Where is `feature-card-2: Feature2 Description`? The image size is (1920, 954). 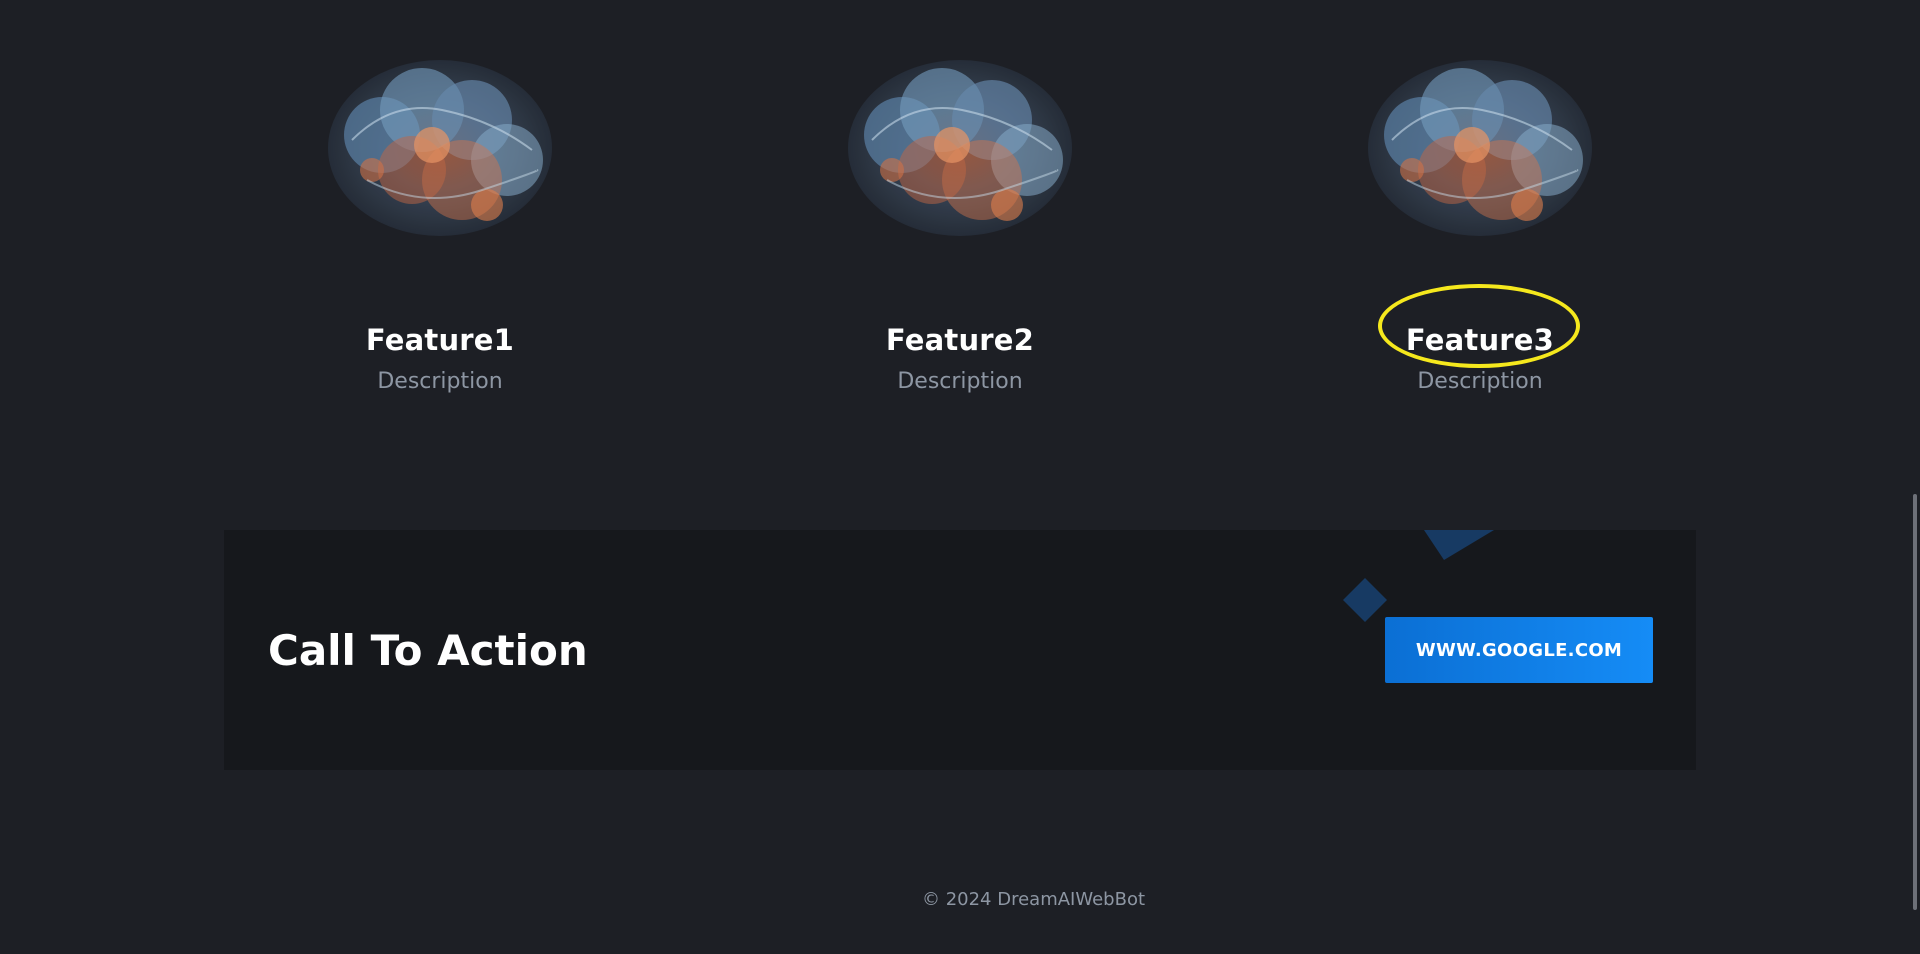 feature-card-2: Feature2 Description is located at coordinates (960, 218).